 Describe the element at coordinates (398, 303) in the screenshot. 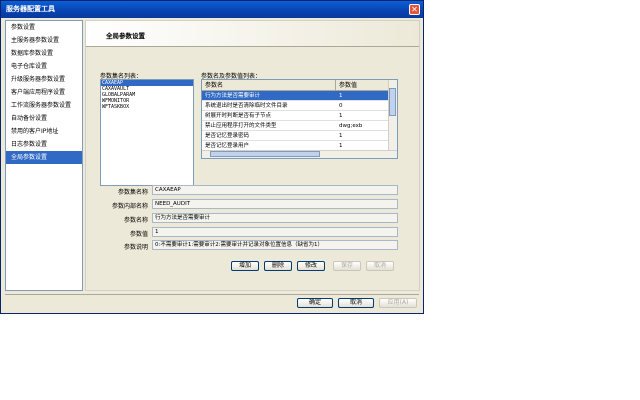

I see `apply-button: 应用(A)` at that location.